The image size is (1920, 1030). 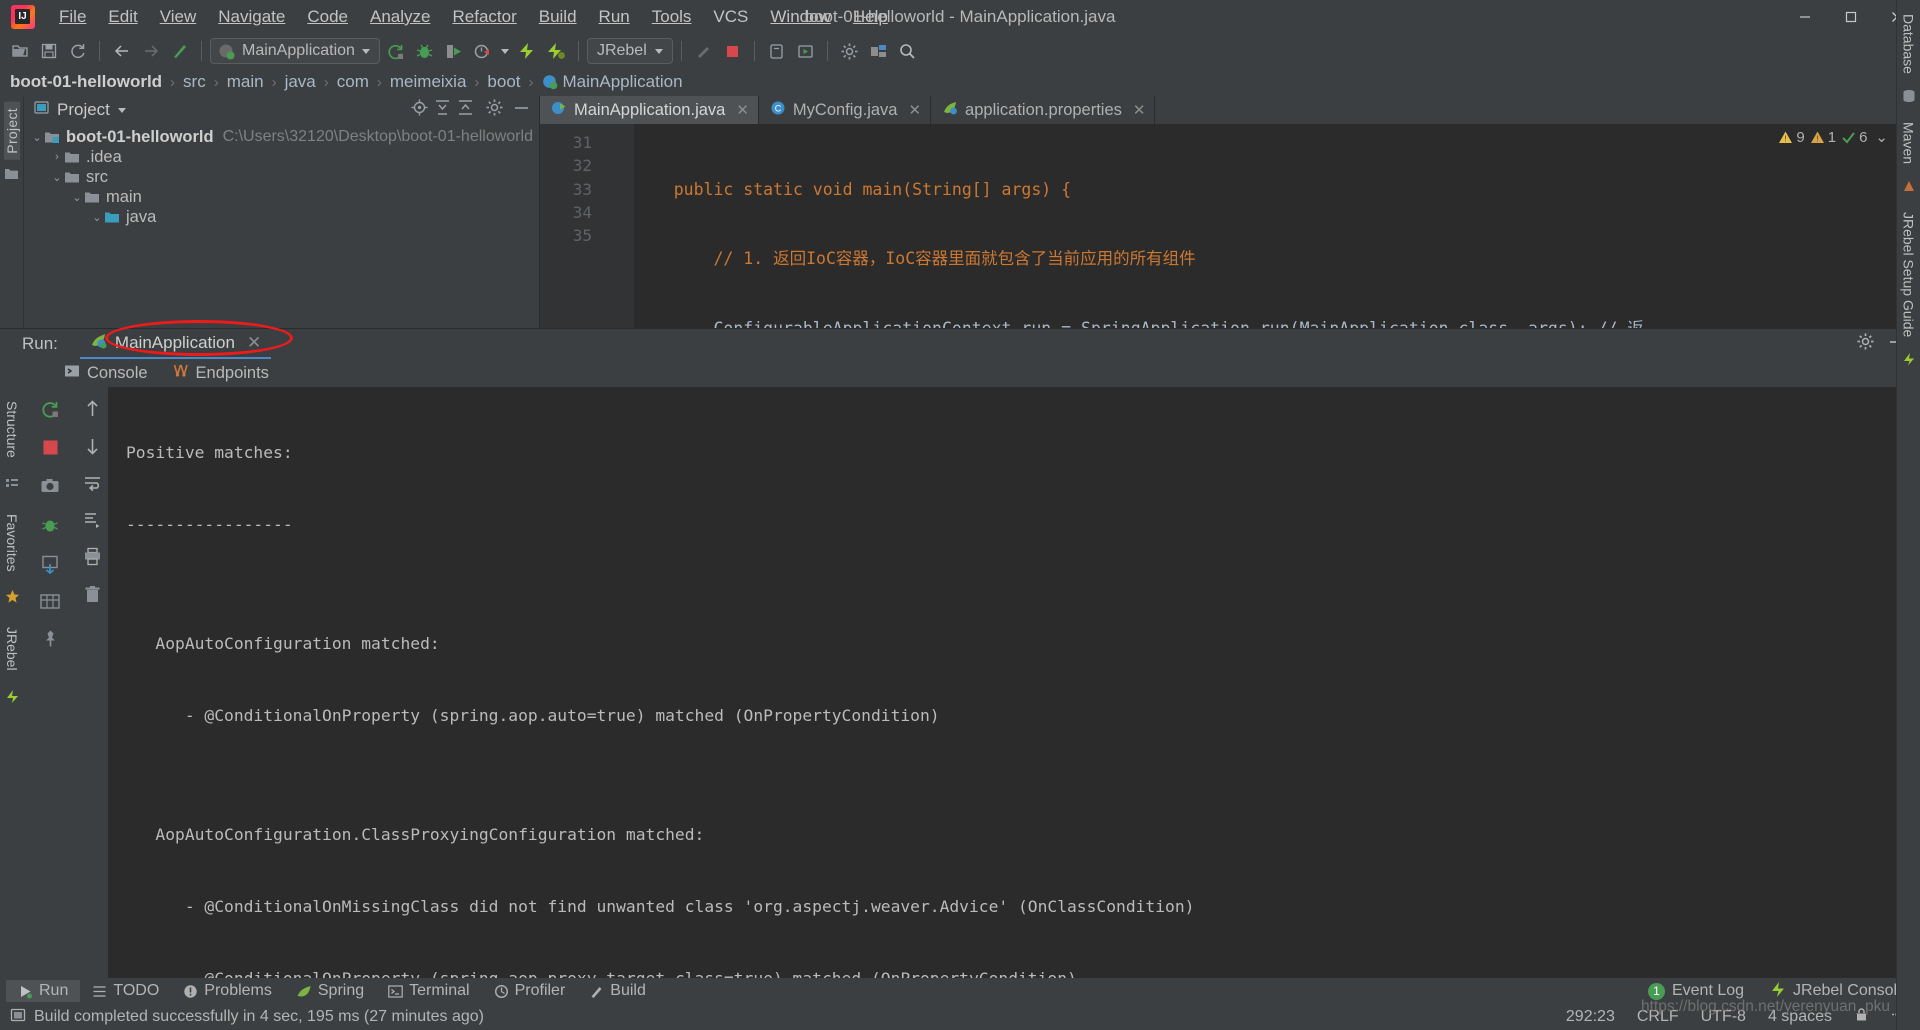 I want to click on status-tool-spring: Spring, so click(x=330, y=991).